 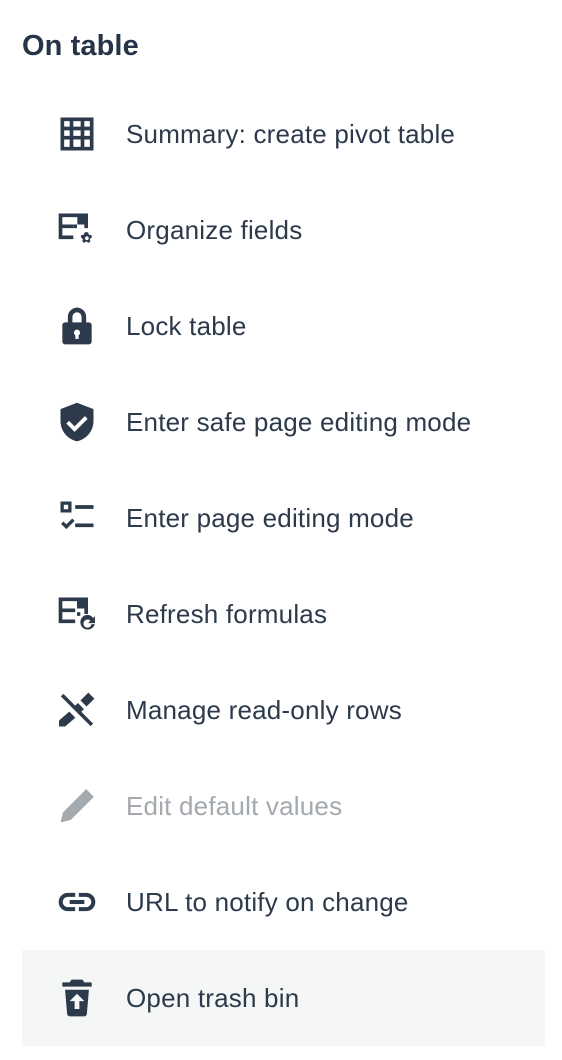 I want to click on menu-item-label: Lock table, so click(x=186, y=326).